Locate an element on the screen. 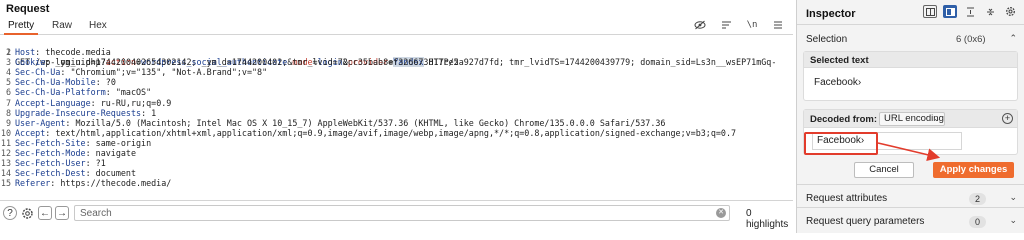 This screenshot has height=240, width=1024. help-icon: ? is located at coordinates (10, 213).